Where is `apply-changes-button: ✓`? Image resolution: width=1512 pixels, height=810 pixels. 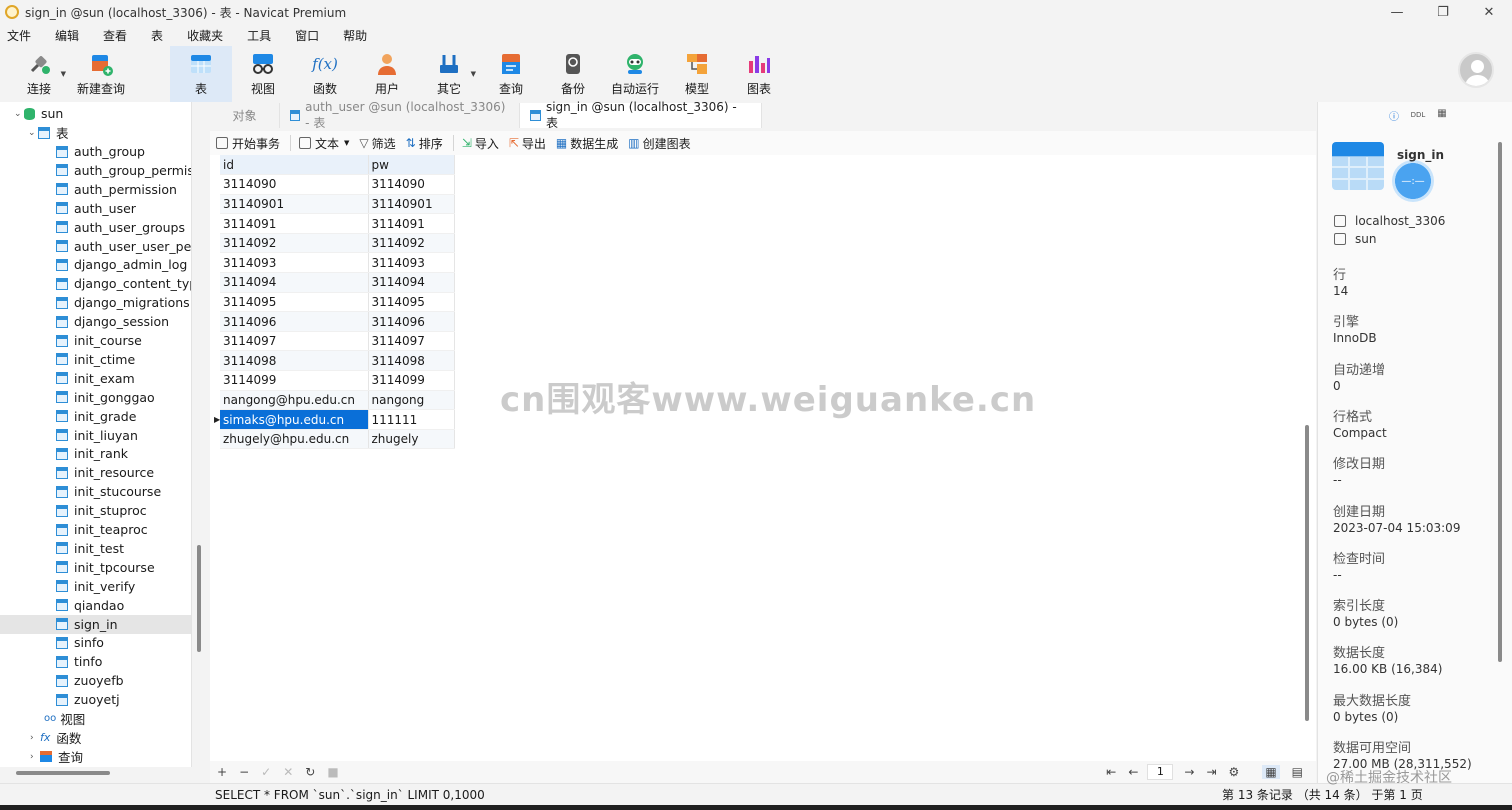 apply-changes-button: ✓ is located at coordinates (266, 772).